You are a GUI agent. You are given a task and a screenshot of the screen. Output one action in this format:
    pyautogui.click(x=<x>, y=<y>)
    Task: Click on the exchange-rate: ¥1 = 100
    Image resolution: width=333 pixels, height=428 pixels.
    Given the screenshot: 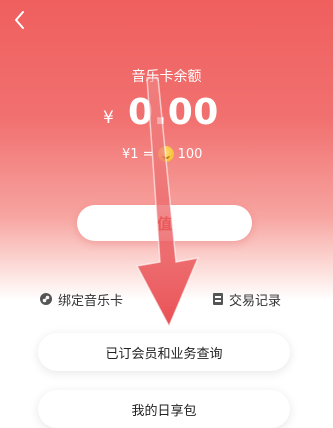 What is the action you would take?
    pyautogui.click(x=162, y=154)
    